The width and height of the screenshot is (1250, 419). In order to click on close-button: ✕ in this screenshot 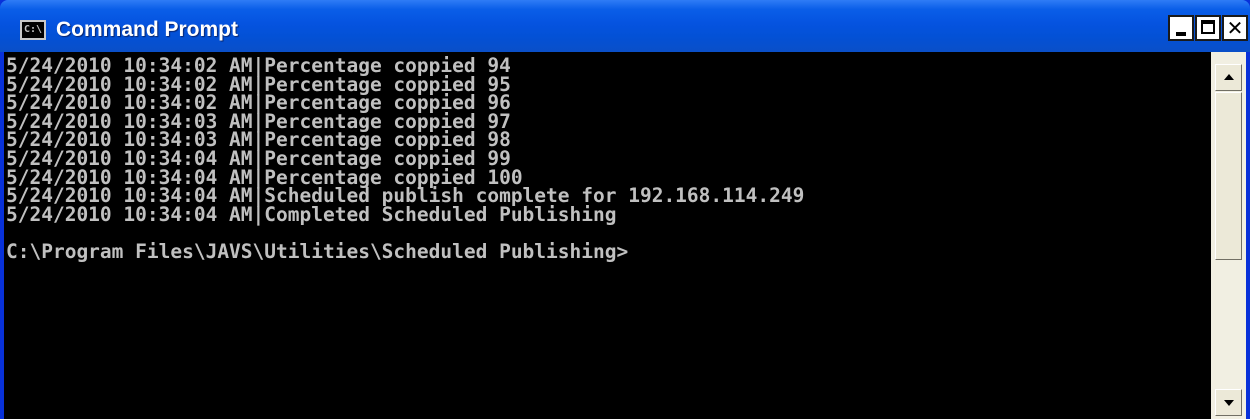, I will do `click(1235, 28)`.